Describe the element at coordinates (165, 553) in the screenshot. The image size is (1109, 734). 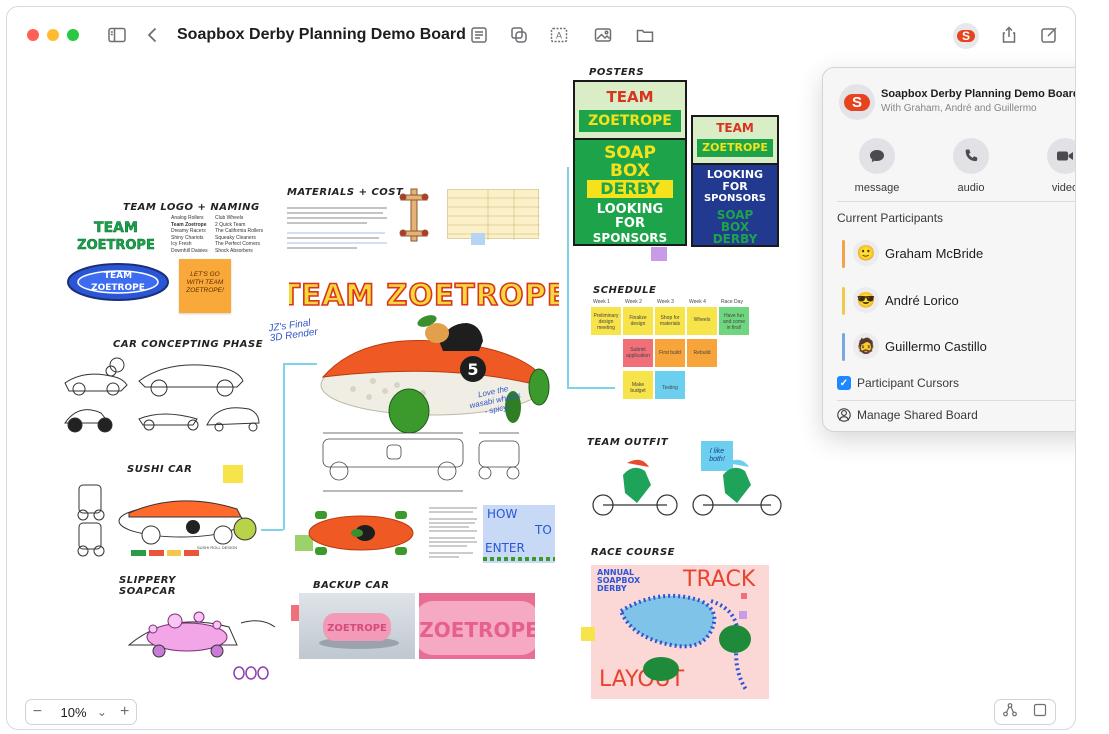
I see `color-swatches` at that location.